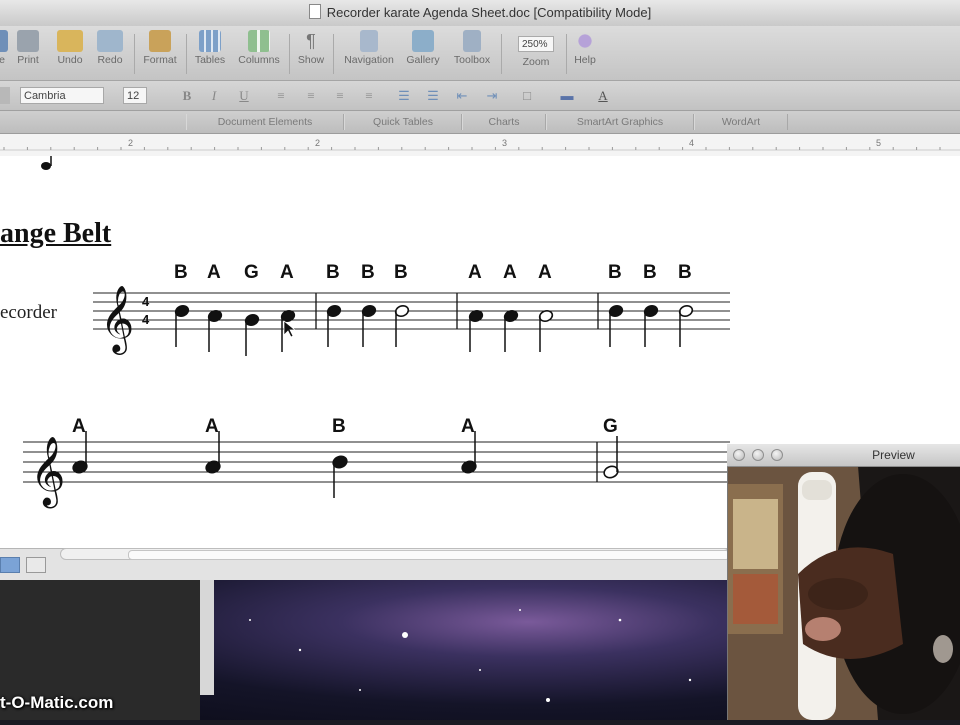  I want to click on undo-icon, so click(70, 41).